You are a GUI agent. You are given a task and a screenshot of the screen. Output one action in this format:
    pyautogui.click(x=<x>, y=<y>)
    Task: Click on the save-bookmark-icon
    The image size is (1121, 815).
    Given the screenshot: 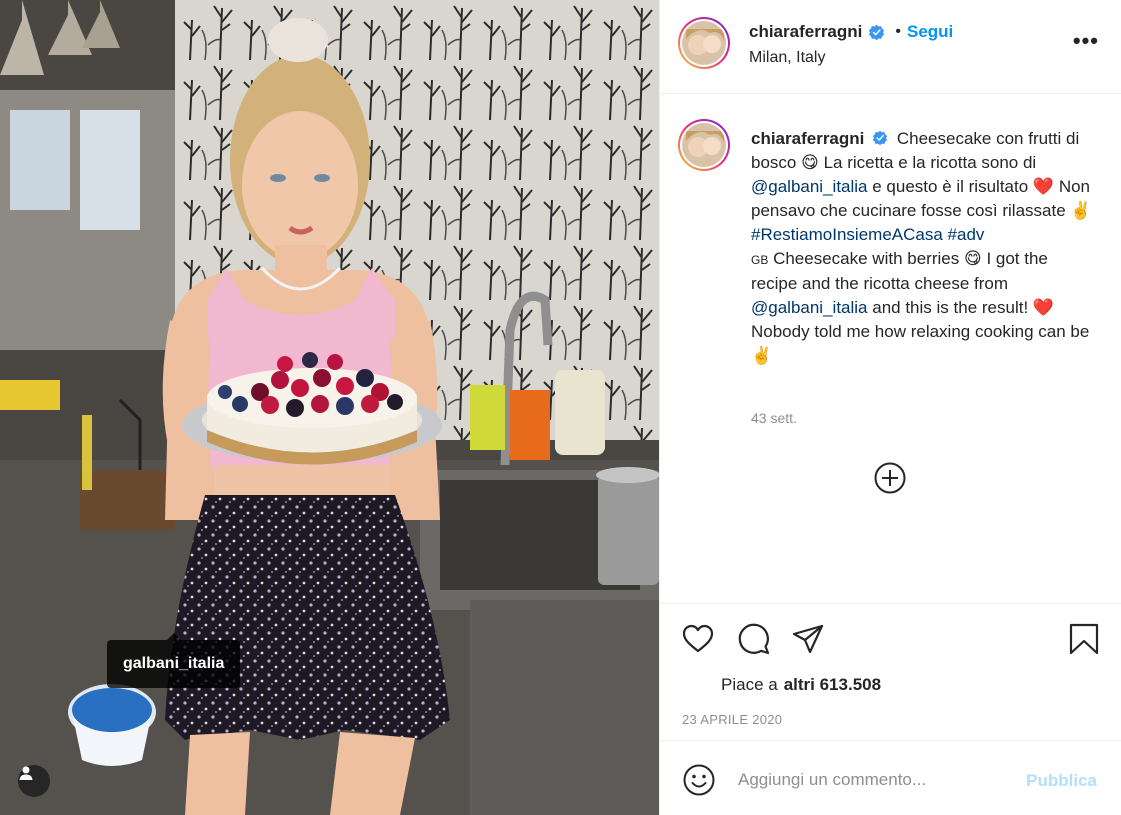 What is the action you would take?
    pyautogui.click(x=1084, y=639)
    